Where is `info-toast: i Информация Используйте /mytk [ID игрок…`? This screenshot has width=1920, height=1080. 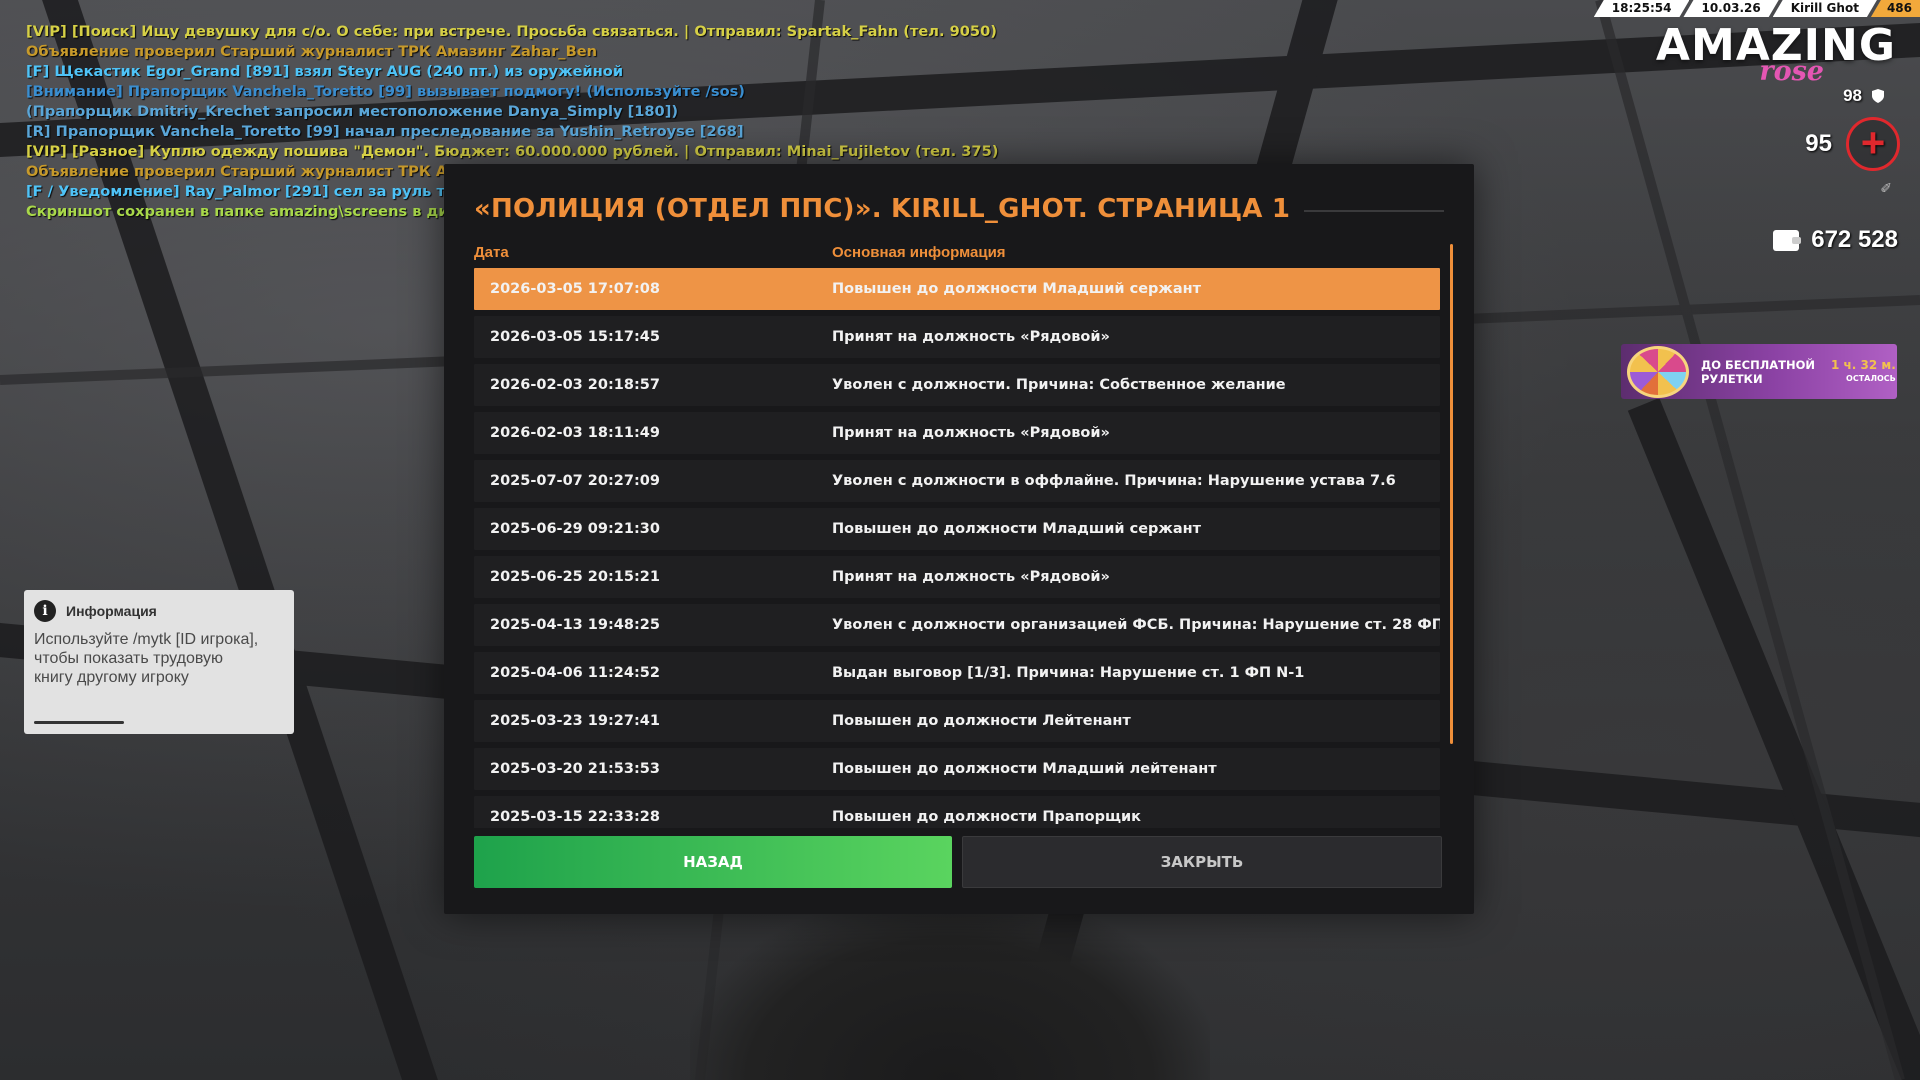 info-toast: i Информация Используйте /mytk [ID игрок… is located at coordinates (159, 662).